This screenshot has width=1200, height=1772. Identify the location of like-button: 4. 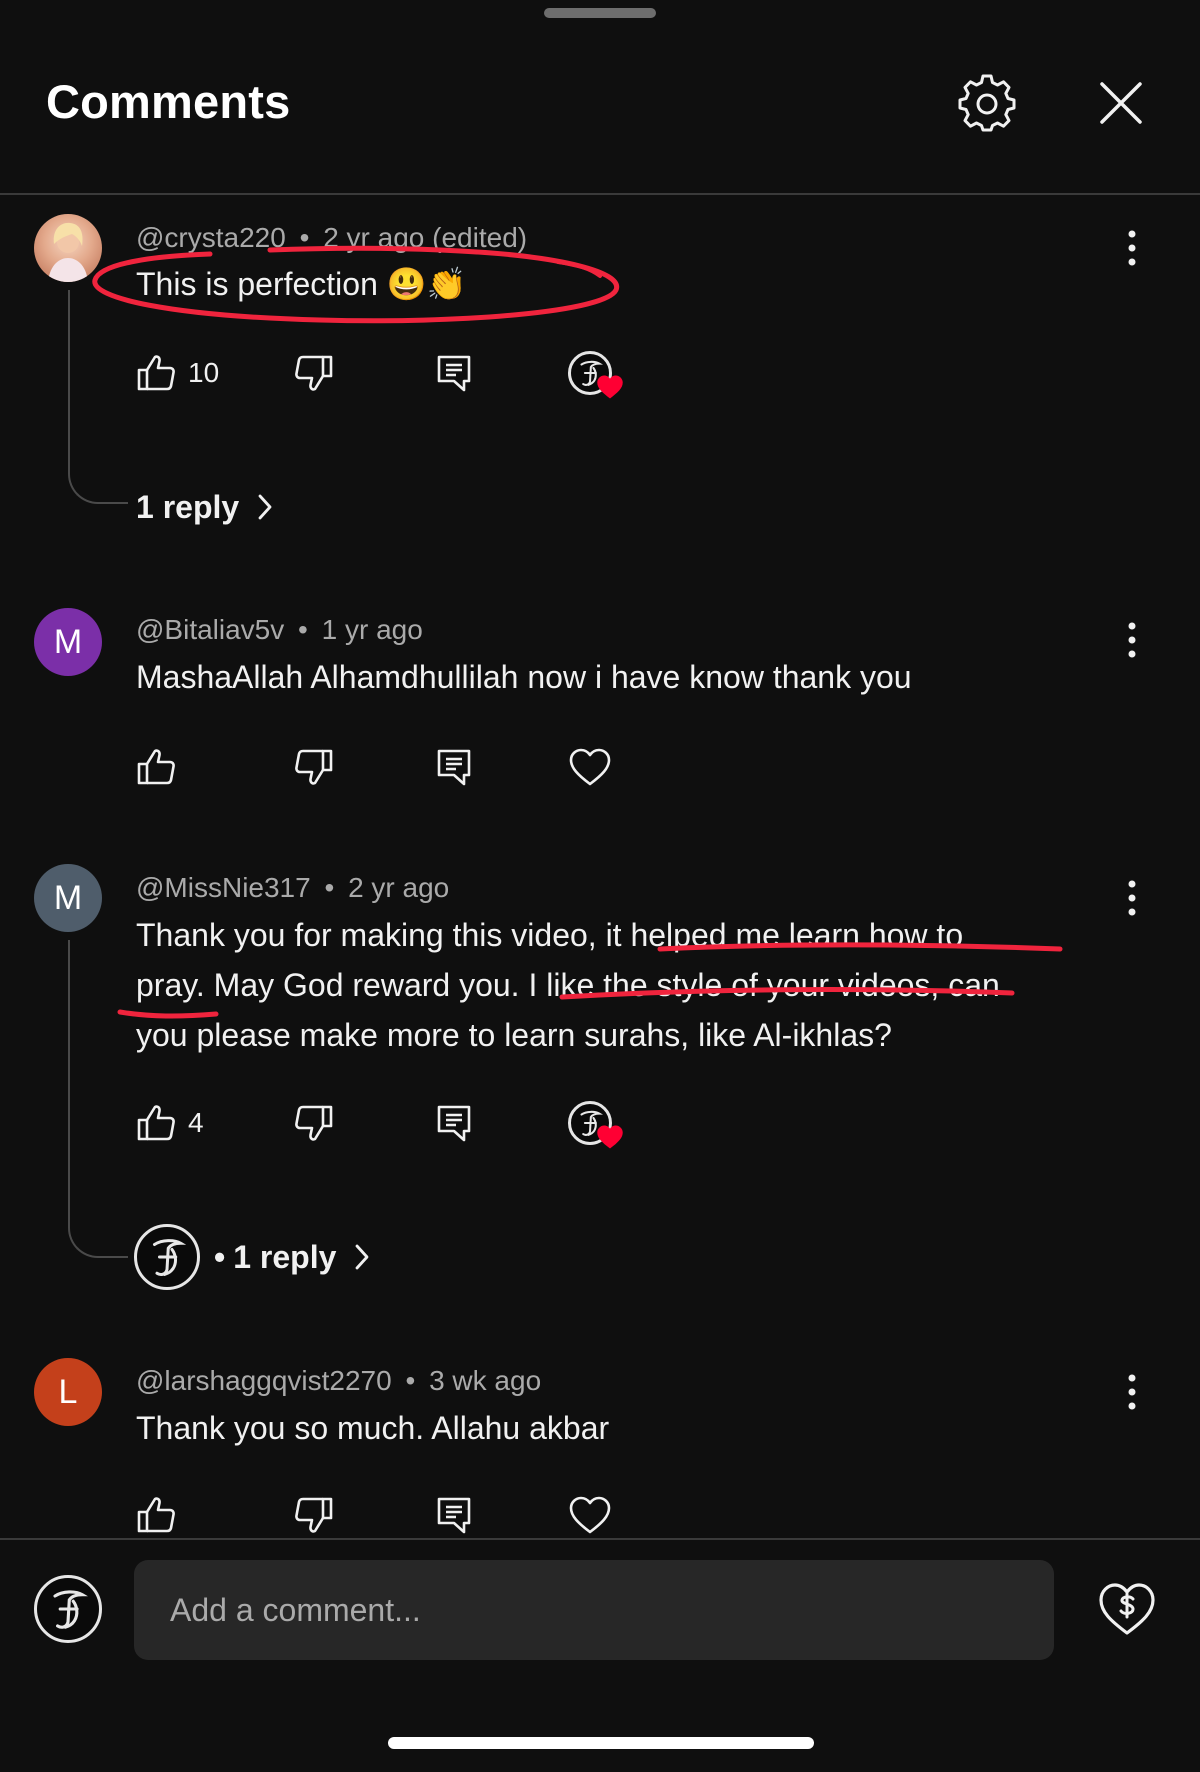
(170, 1123).